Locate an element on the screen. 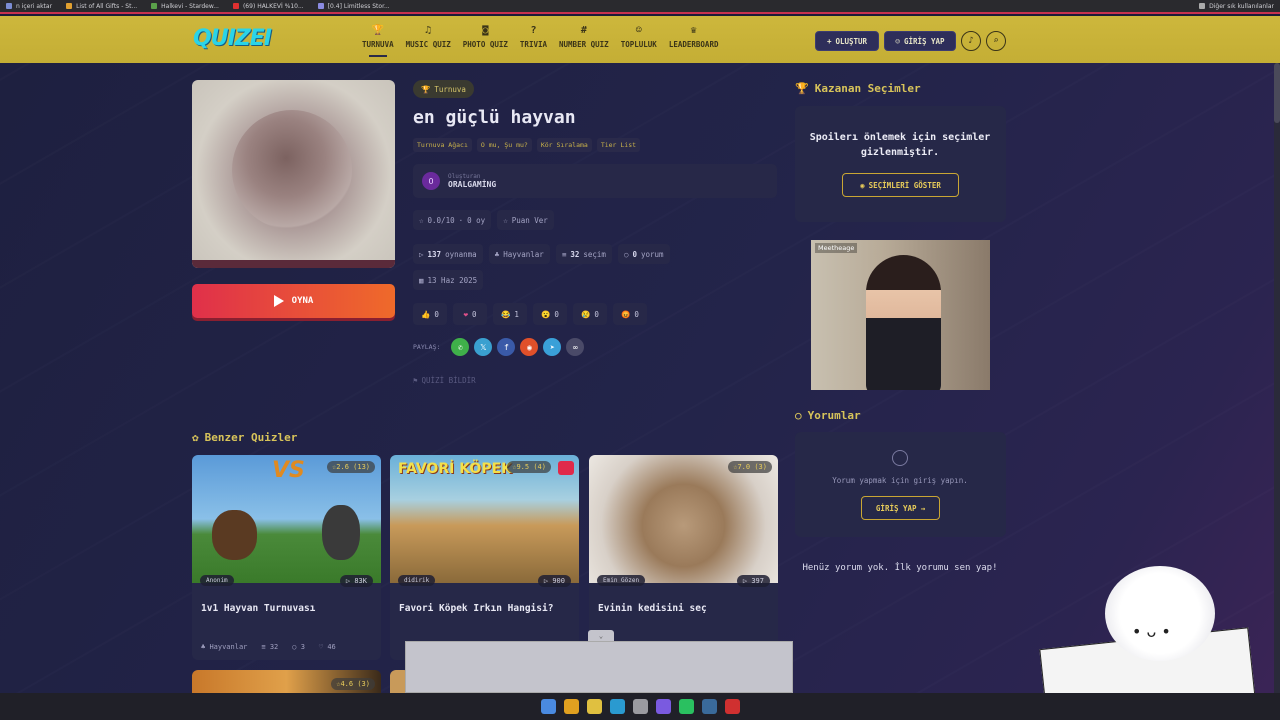  no-comments-message: Henüz yorum yok. İlk yorumu sen yap! is located at coordinates (900, 568).